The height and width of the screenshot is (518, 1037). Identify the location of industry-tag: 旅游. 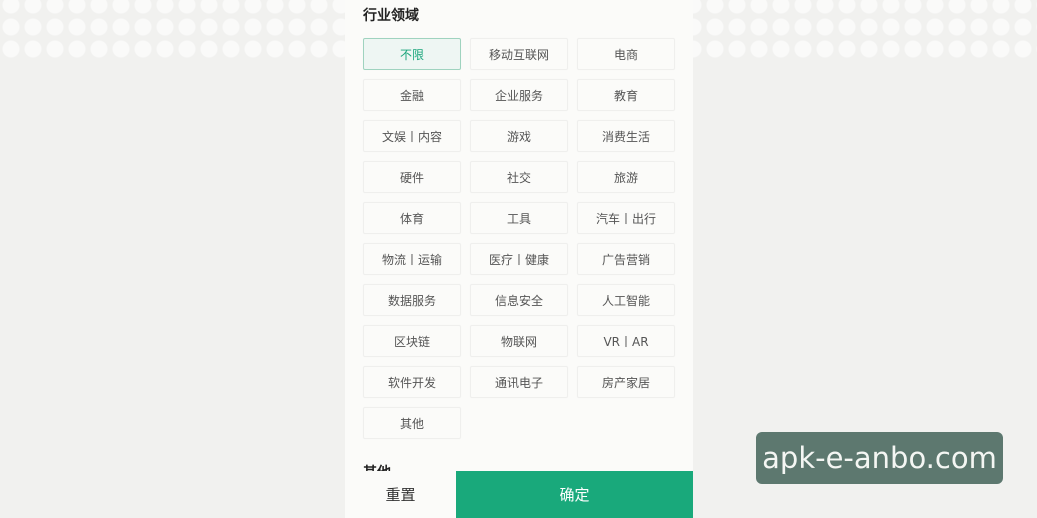
(626, 177).